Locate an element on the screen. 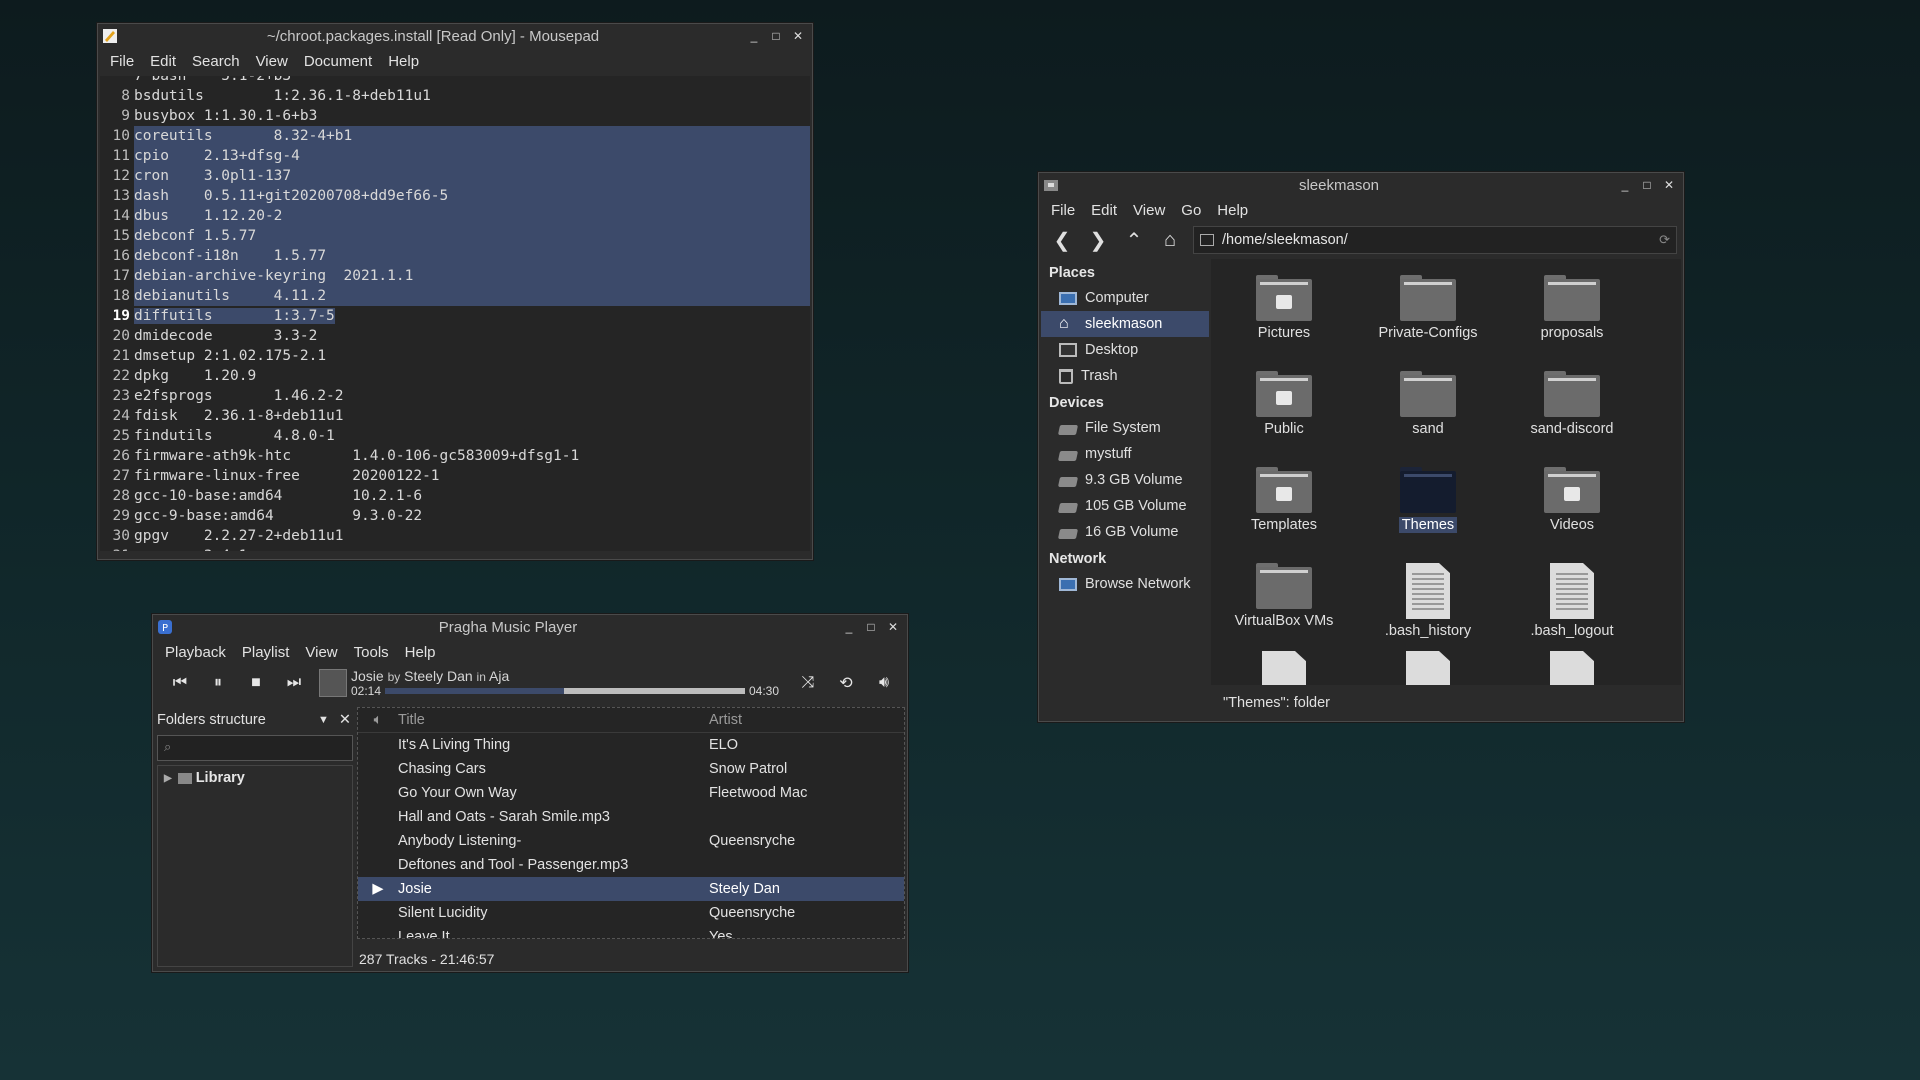 This screenshot has width=1920, height=1080. line-number: 21 is located at coordinates (121, 356).